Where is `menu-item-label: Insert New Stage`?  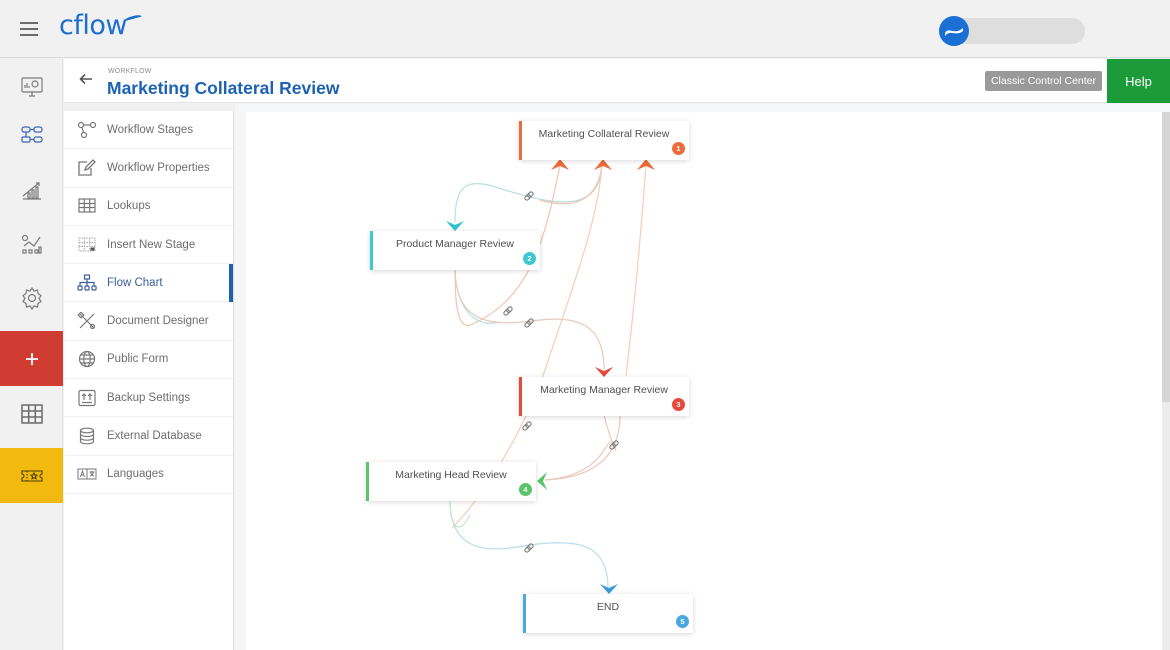
menu-item-label: Insert New Stage is located at coordinates (151, 244).